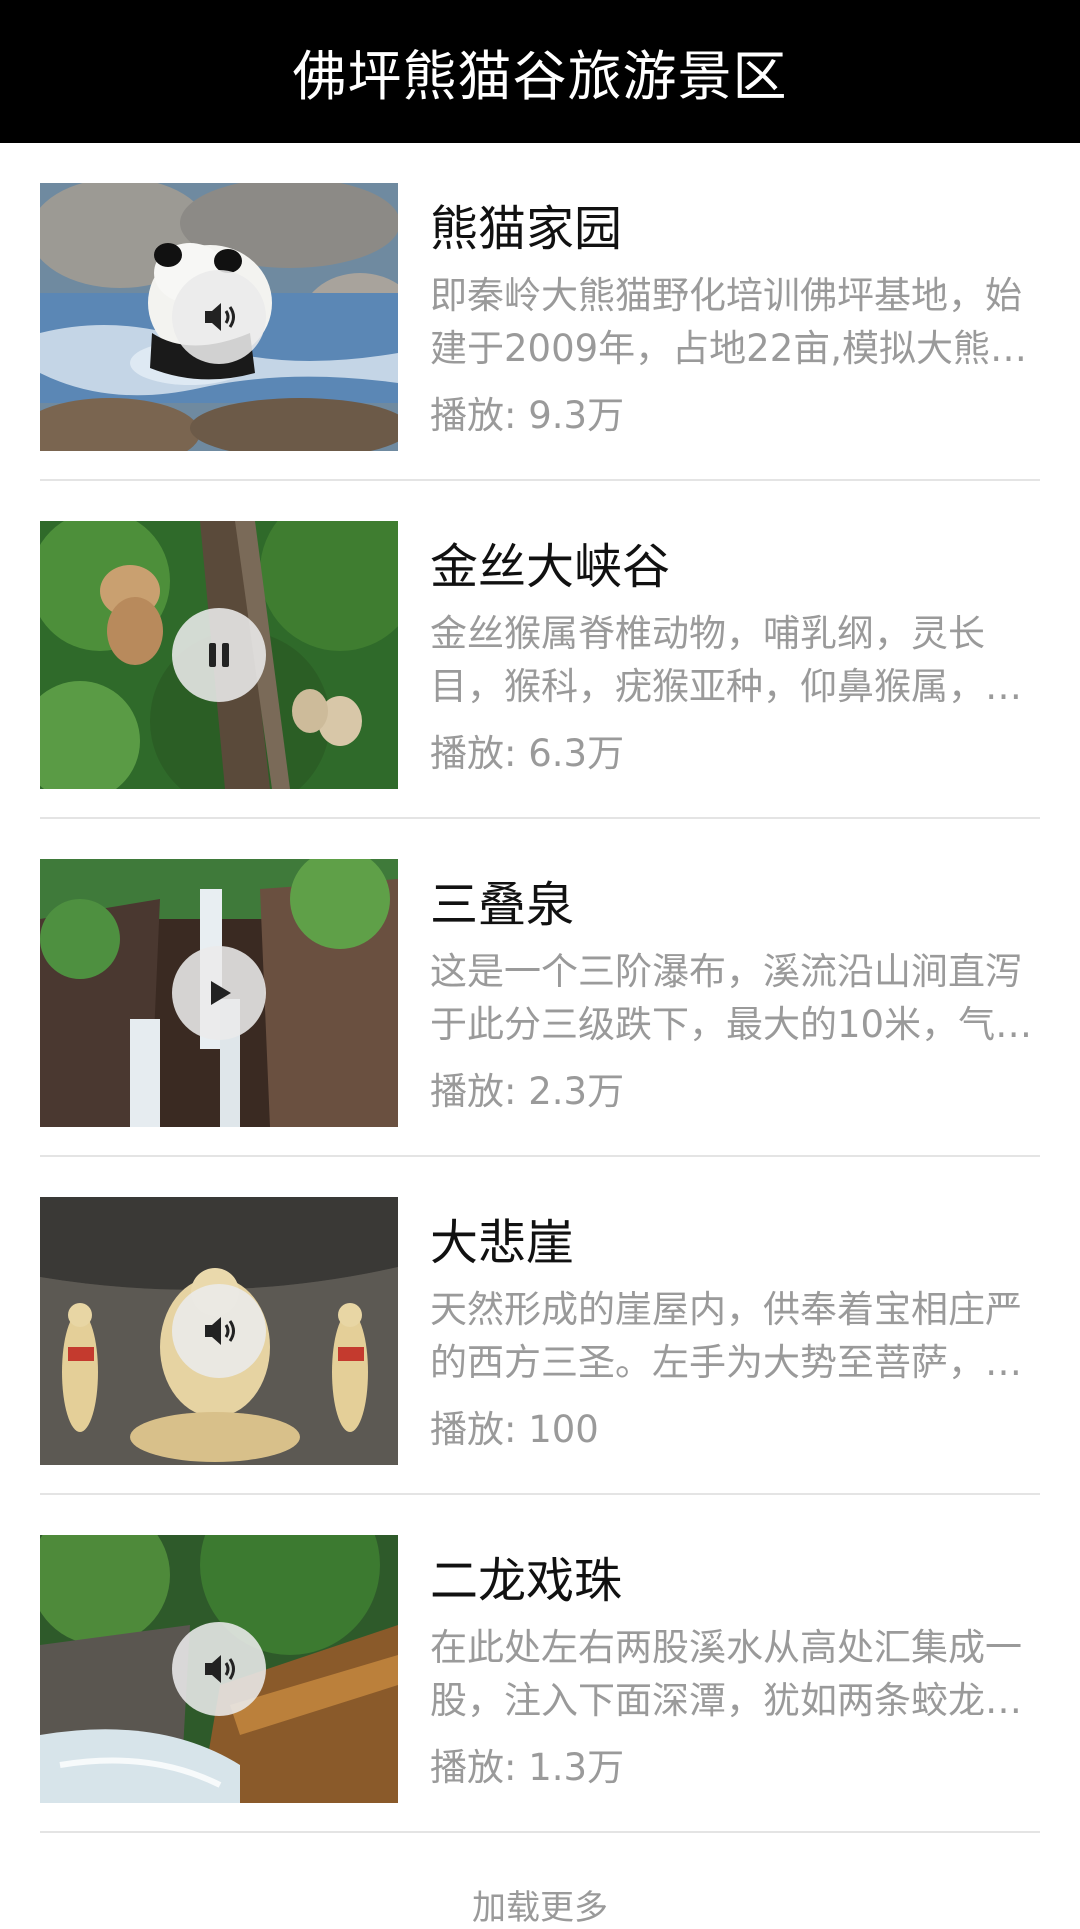 Image resolution: width=1080 pixels, height=1929 pixels. What do you see at coordinates (527, 1091) in the screenshot?
I see `play-count: 播放: 2.3万` at bounding box center [527, 1091].